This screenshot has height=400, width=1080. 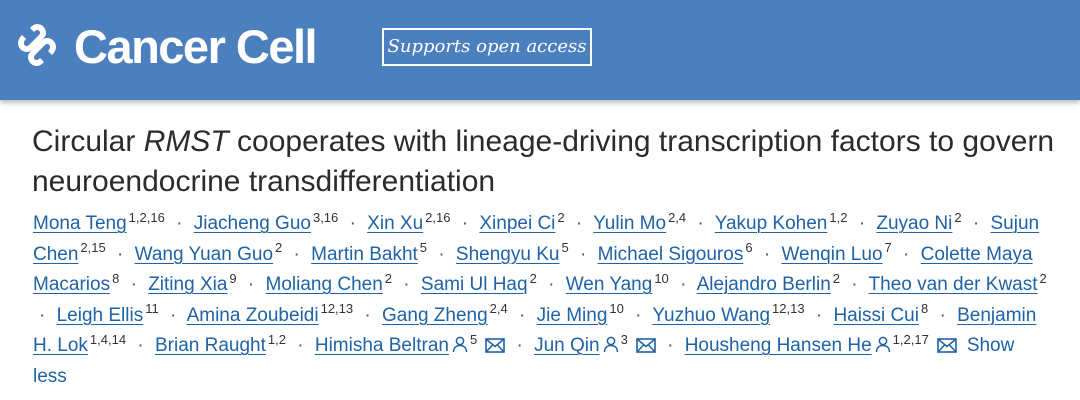 What do you see at coordinates (252, 223) in the screenshot?
I see `author-name-link: Jiacheng Guo` at bounding box center [252, 223].